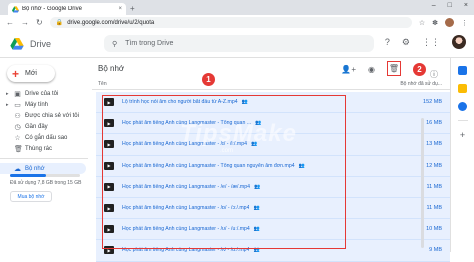  Describe the element at coordinates (434, 123) in the screenshot. I see `file-size: 16 MB` at that location.